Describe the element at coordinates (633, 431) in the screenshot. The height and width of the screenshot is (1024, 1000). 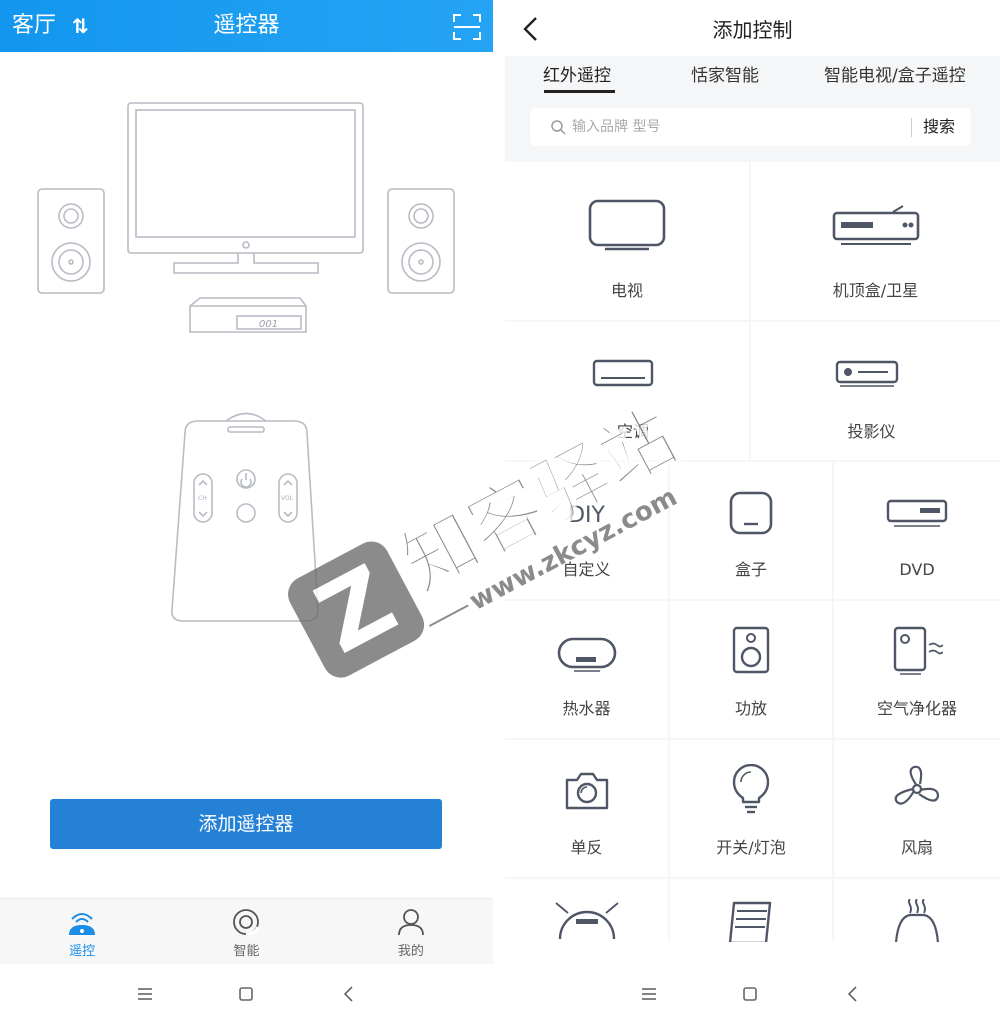
I see `device-label: 空调` at that location.